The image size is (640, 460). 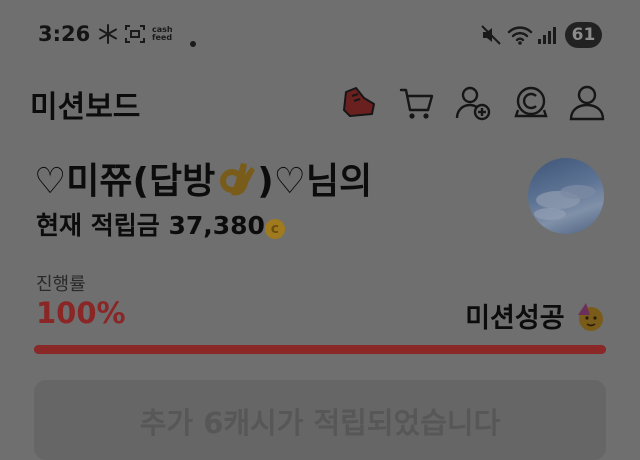 I want to click on app-header: 미션보드, so click(x=320, y=103).